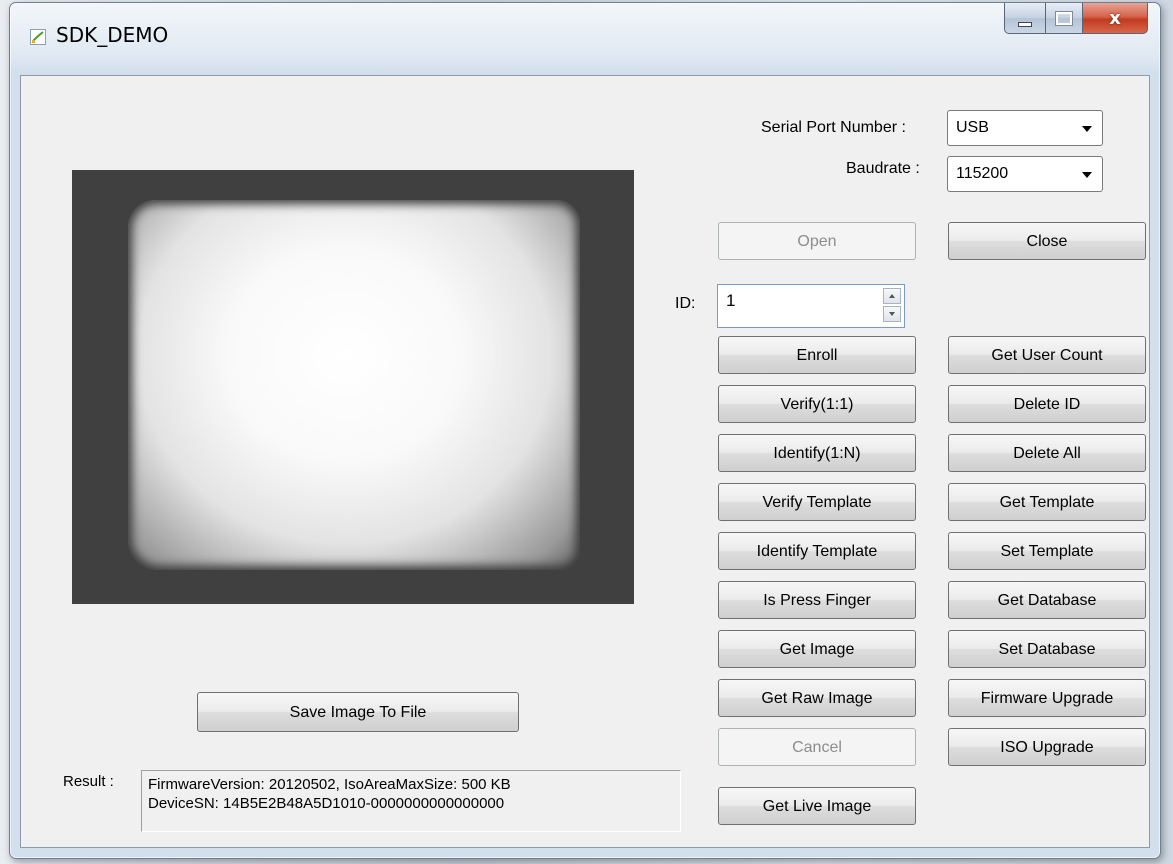 The image size is (1173, 864). I want to click on set-template-button: Set Template, so click(1047, 551).